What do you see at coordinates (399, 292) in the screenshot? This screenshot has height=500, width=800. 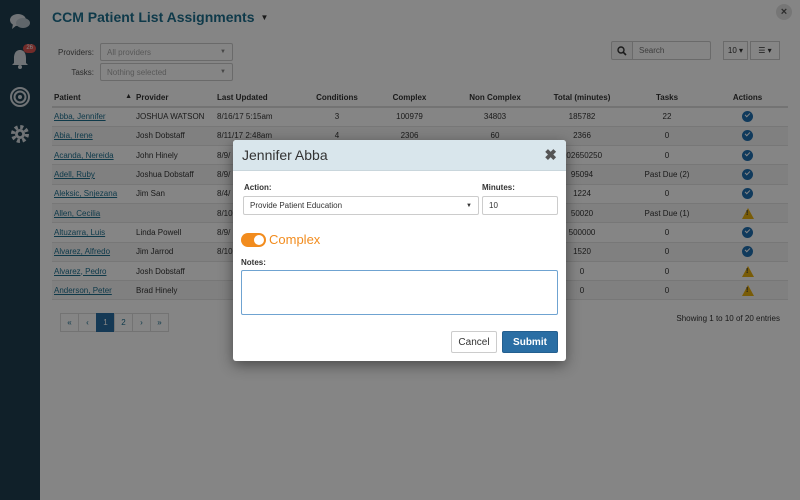 I see `notes-textarea` at bounding box center [399, 292].